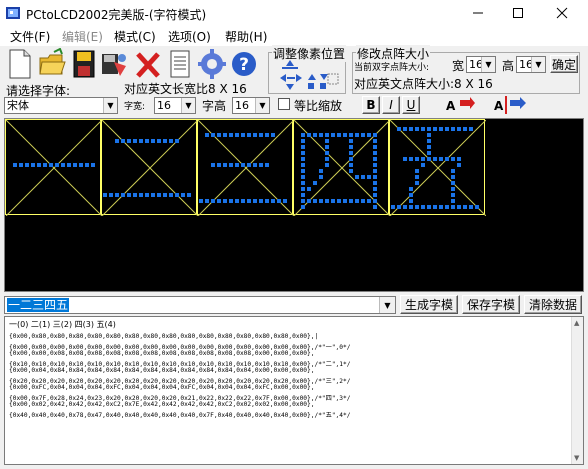  Describe the element at coordinates (508, 66) in the screenshot. I see `height-label: 高` at that location.